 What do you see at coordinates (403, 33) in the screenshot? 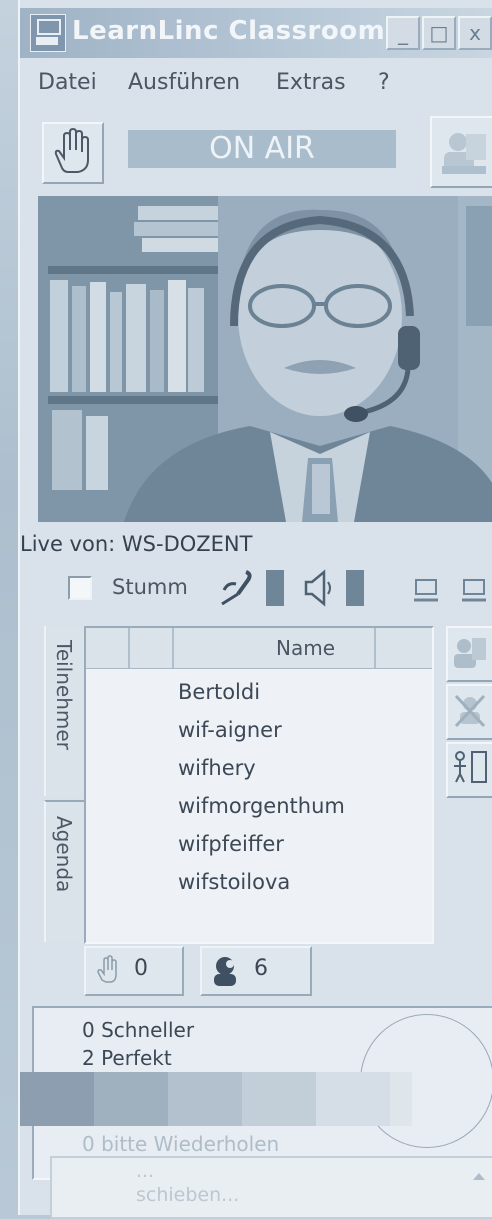
I see `minimize-button: _` at bounding box center [403, 33].